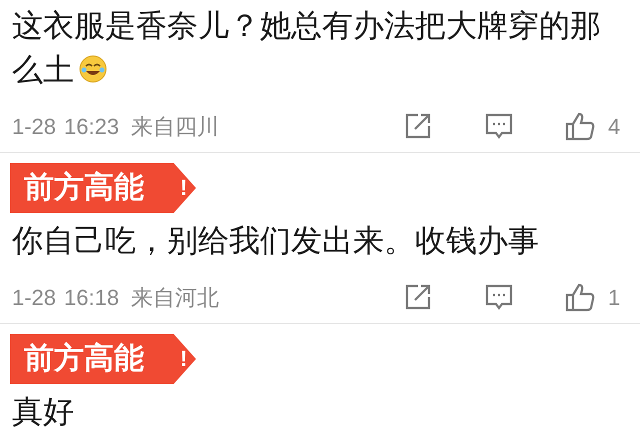 The width and height of the screenshot is (640, 446). What do you see at coordinates (43, 412) in the screenshot?
I see `comment-text: 真好` at bounding box center [43, 412].